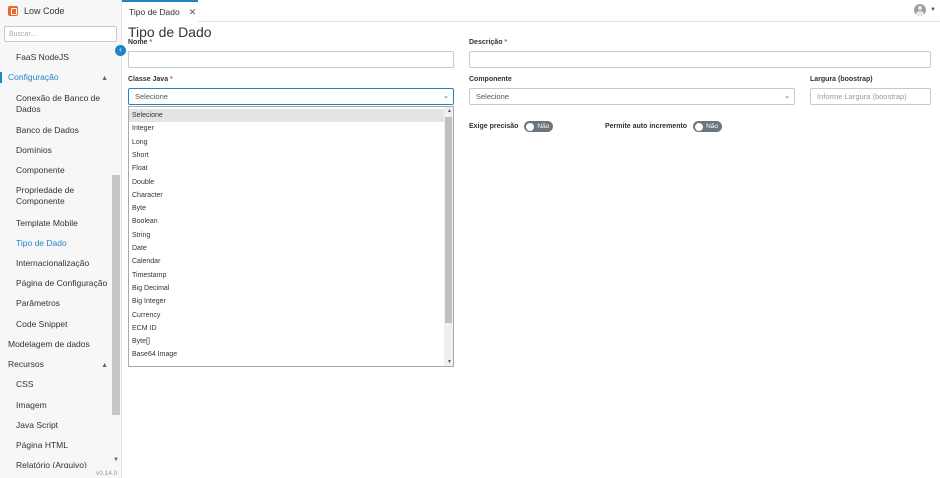  What do you see at coordinates (291, 59) in the screenshot?
I see `nome-input` at bounding box center [291, 59].